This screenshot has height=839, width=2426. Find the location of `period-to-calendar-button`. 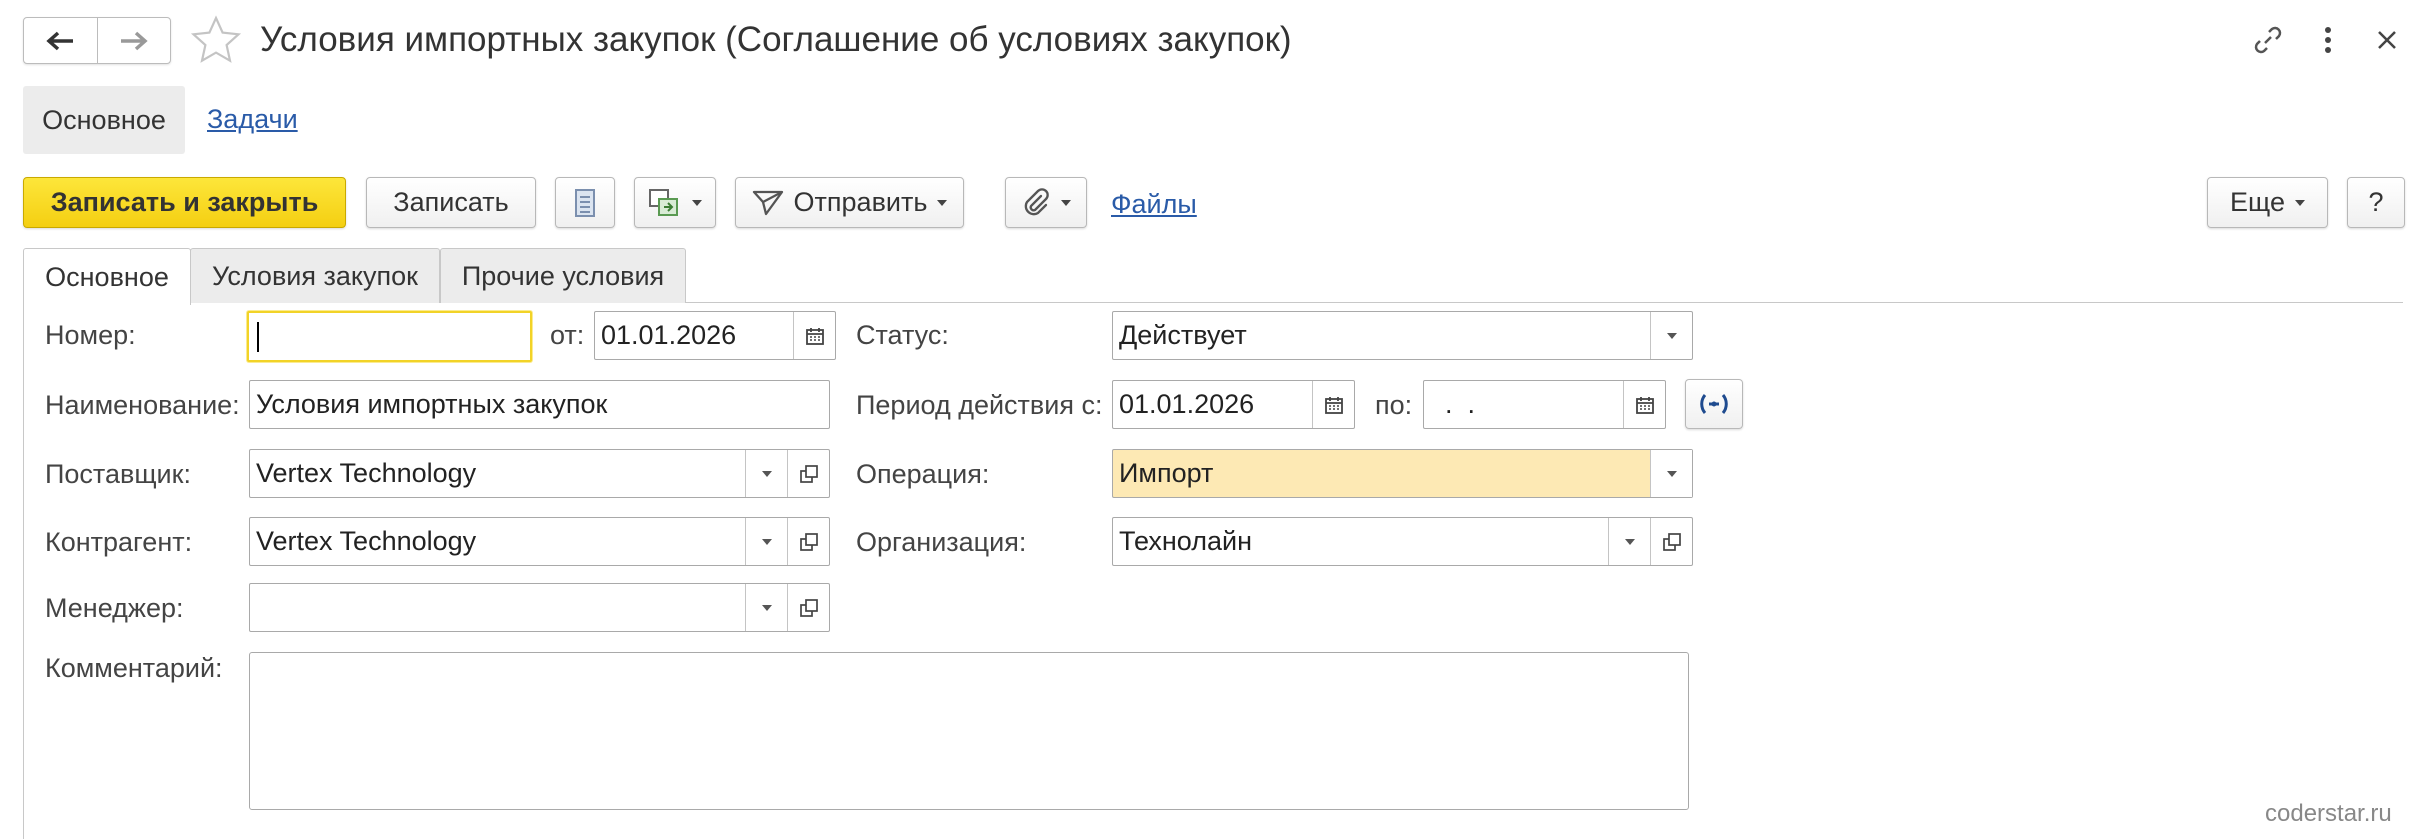

period-to-calendar-button is located at coordinates (1644, 404).